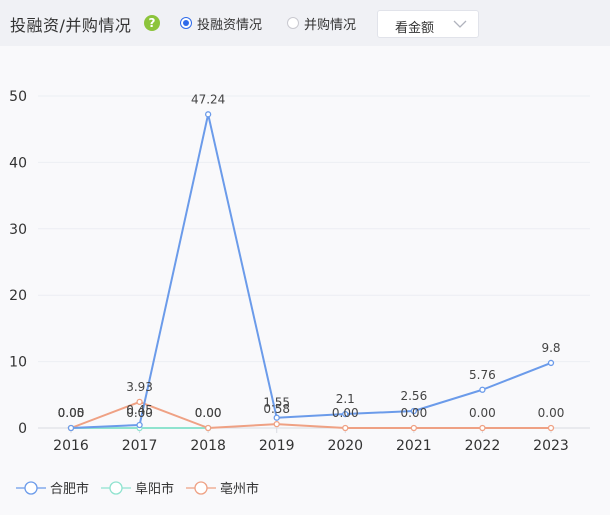 The width and height of the screenshot is (610, 515). Describe the element at coordinates (139, 387) in the screenshot. I see `data-label-bozhou: 3.93` at that location.